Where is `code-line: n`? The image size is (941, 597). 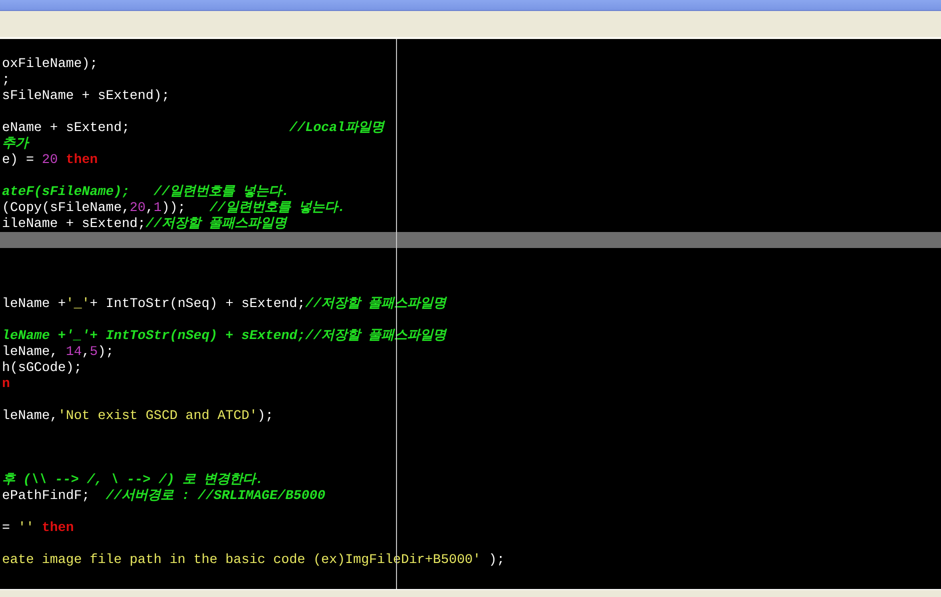 code-line: n is located at coordinates (6, 384).